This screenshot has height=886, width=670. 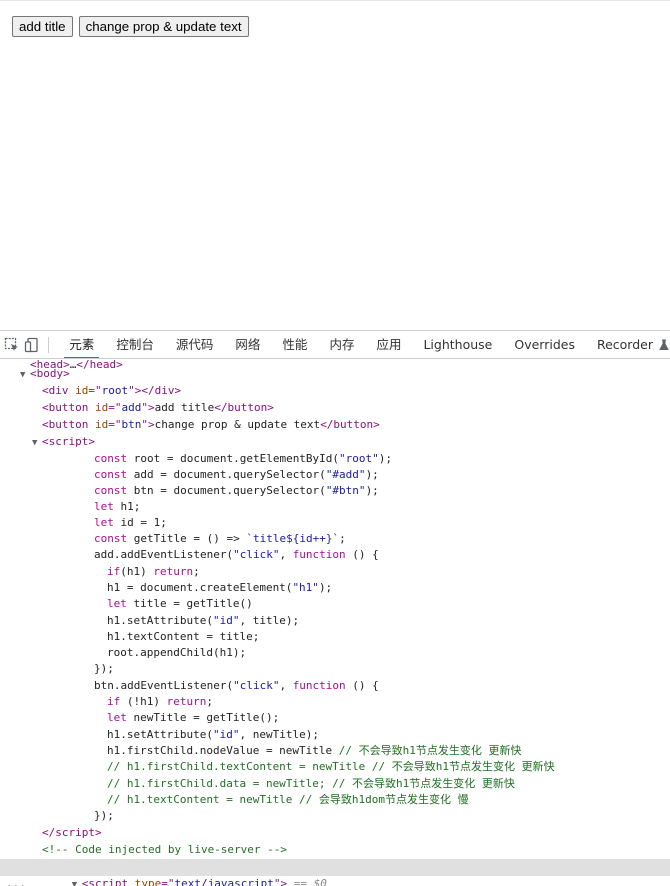 What do you see at coordinates (183, 636) in the screenshot?
I see `code-line: h1.textContent = title;` at bounding box center [183, 636].